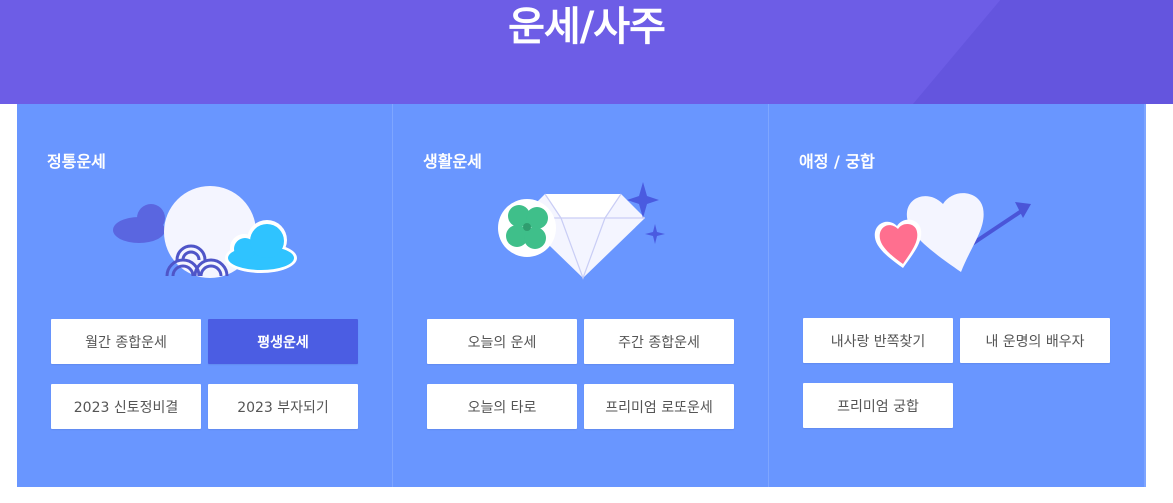  I want to click on hearts-arrow-illustration-icon, so click(952, 232).